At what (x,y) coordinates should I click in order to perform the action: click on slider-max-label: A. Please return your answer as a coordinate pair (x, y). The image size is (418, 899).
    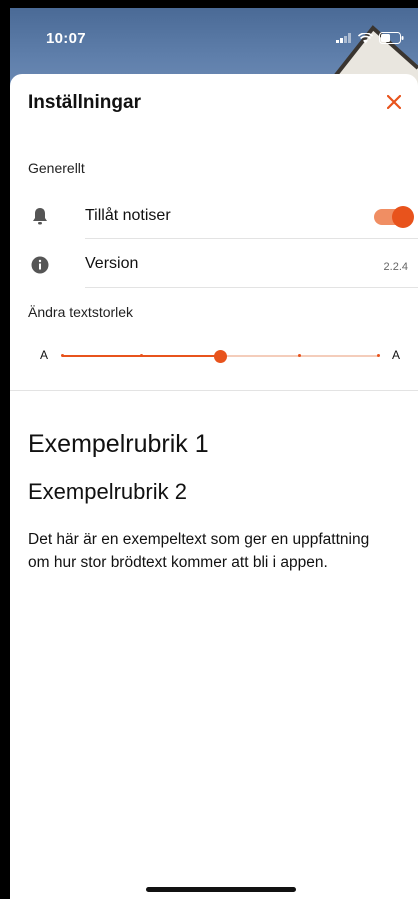
    Looking at the image, I should click on (395, 355).